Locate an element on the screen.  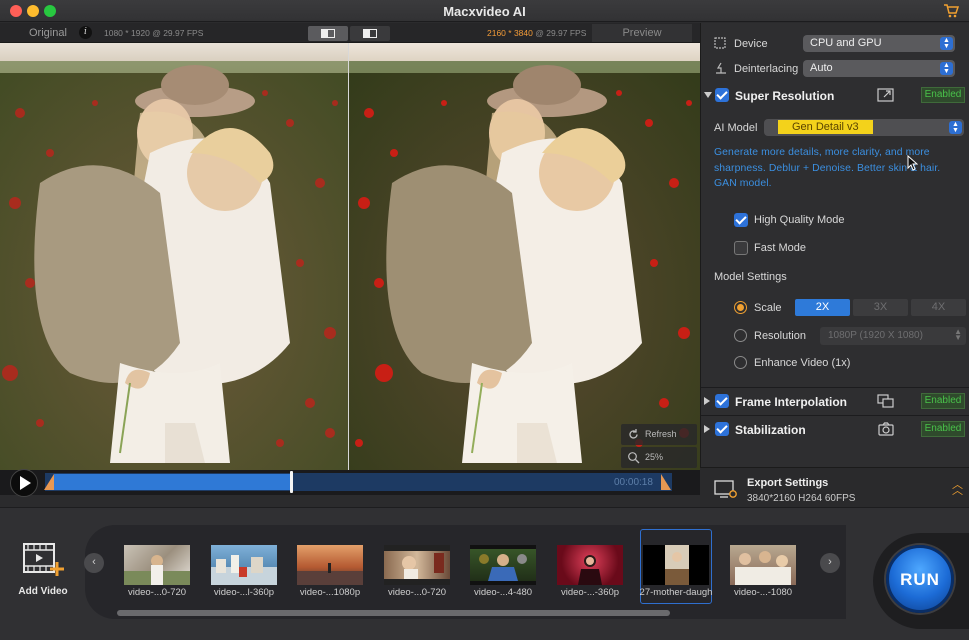
super-resolution-title: Super Resolution is located at coordinates (785, 96).